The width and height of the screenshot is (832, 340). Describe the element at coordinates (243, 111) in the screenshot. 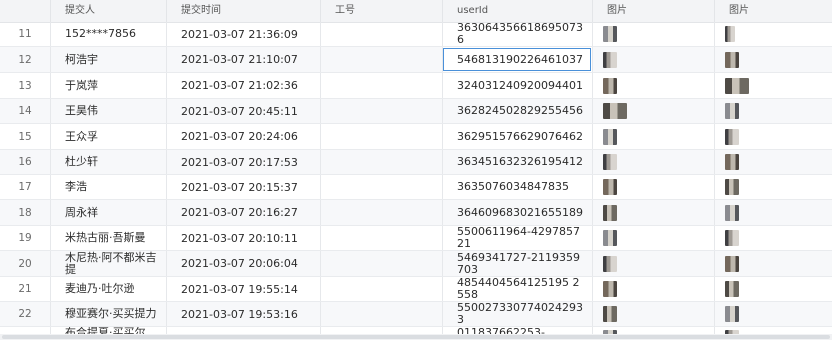

I see `submit-time-cell: 2021-03-07 20:45:11` at that location.